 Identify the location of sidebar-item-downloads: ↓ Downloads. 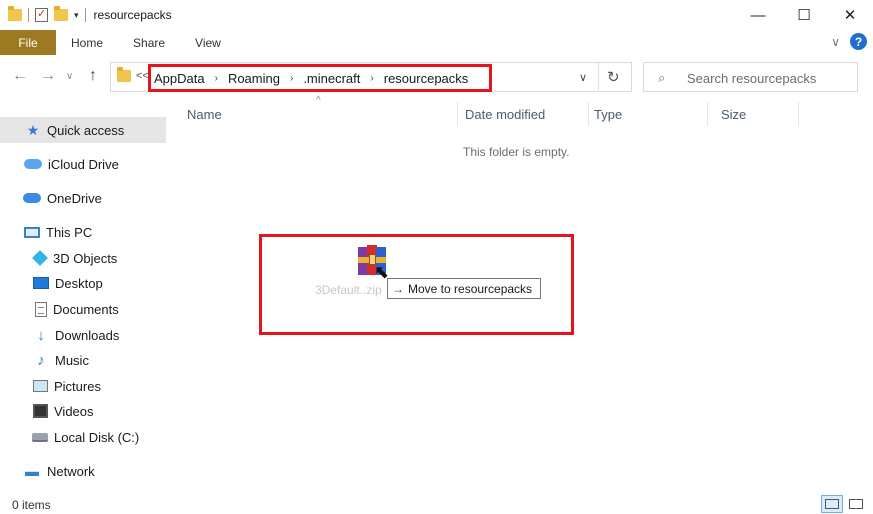
(83, 335).